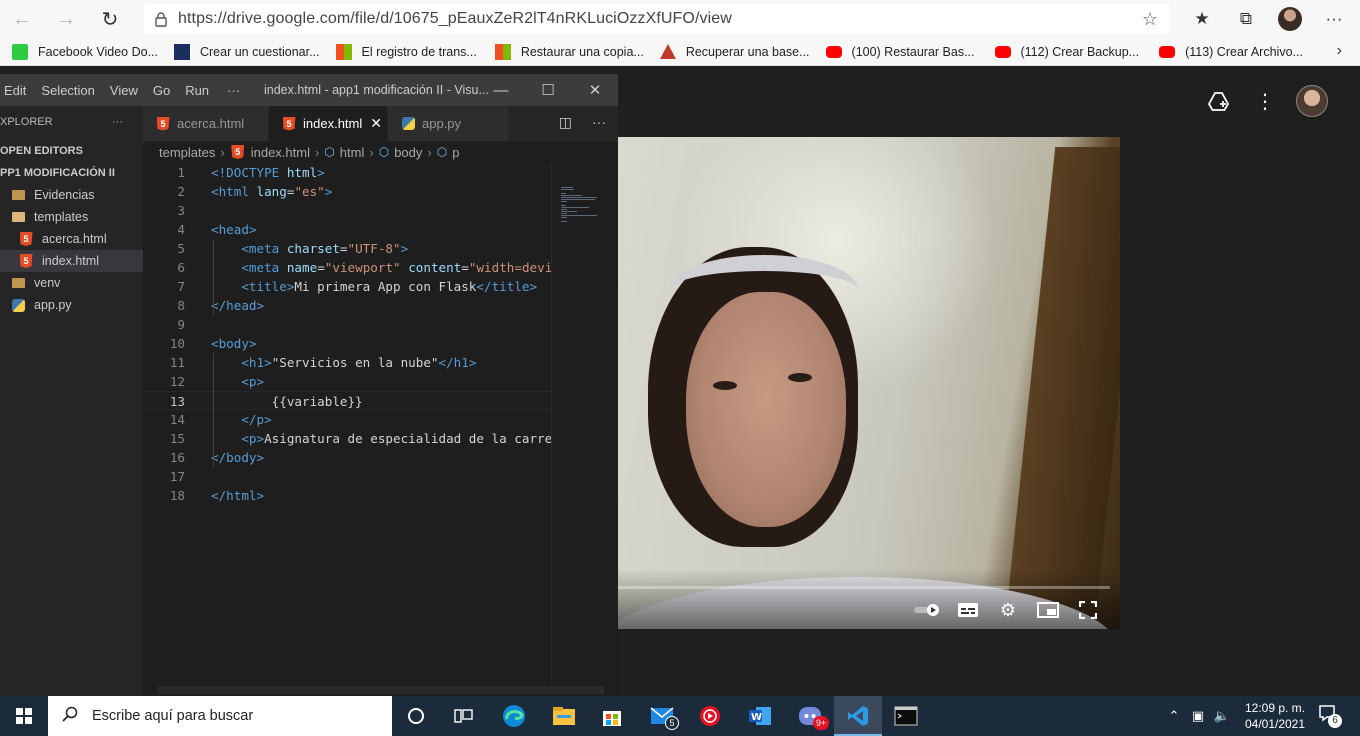 Image resolution: width=1360 pixels, height=736 pixels. I want to click on tab-acerca-html: 5 acerca.html, so click(205, 123).